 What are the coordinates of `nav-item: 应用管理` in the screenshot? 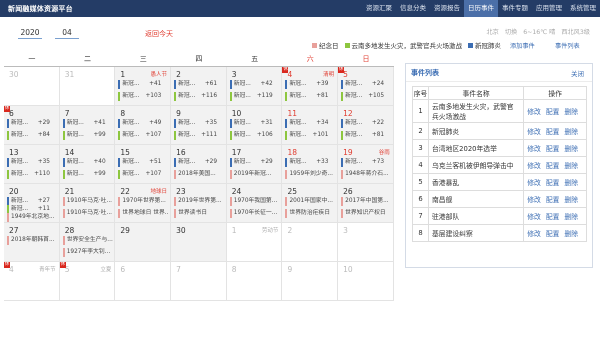 It's located at (549, 8).